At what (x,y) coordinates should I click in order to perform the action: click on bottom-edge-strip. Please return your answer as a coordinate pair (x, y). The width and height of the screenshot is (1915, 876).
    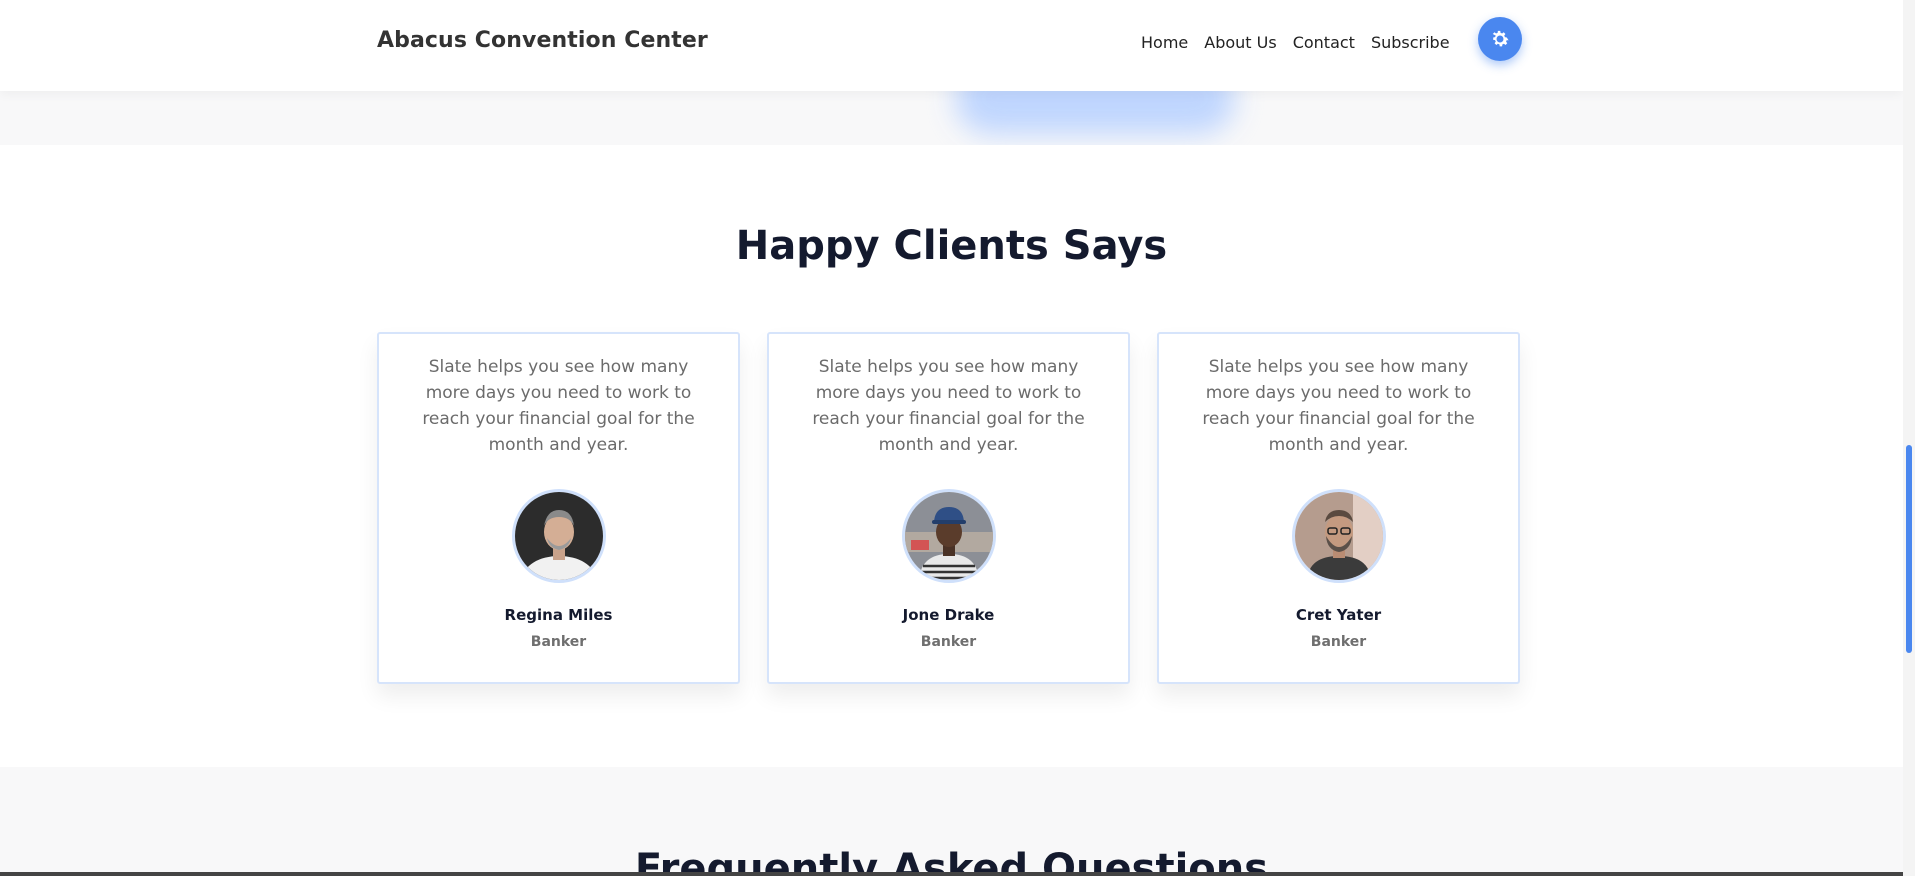
    Looking at the image, I should click on (957, 874).